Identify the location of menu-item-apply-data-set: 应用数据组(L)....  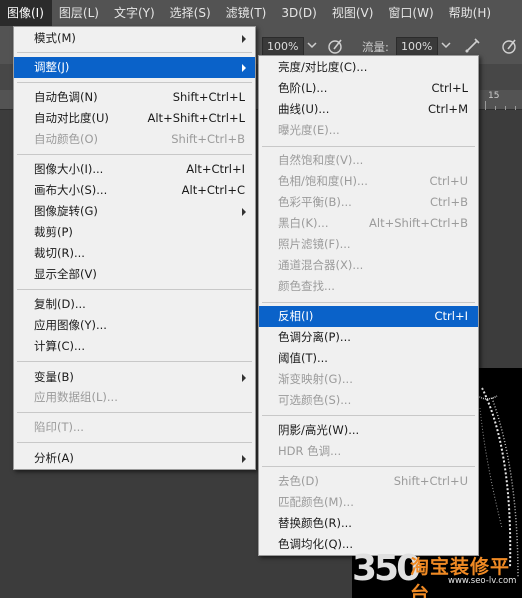
(134, 397).